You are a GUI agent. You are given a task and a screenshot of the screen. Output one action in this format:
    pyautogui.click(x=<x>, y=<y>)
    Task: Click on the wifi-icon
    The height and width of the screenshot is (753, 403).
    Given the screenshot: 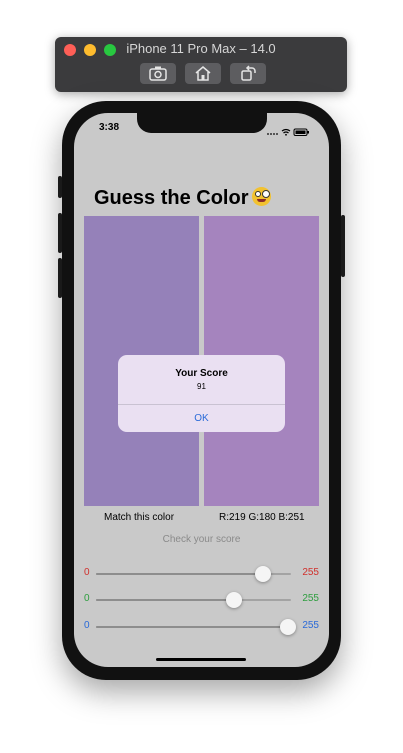 What is the action you would take?
    pyautogui.click(x=286, y=131)
    